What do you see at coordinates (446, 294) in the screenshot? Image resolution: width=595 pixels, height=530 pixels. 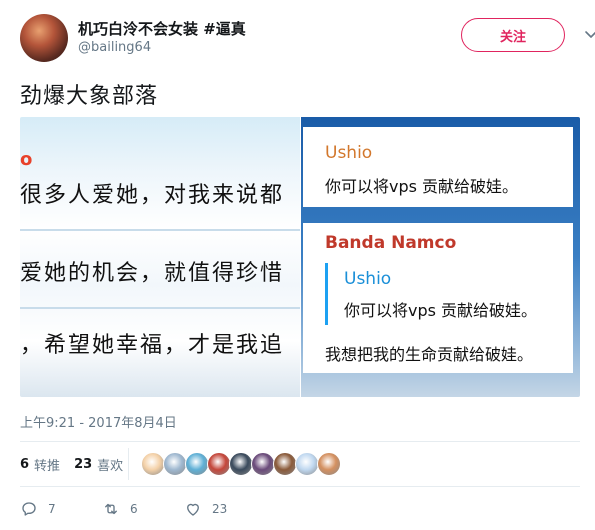 I see `chat-quote: Ushio 你可以将vps 贡献给破娃。` at bounding box center [446, 294].